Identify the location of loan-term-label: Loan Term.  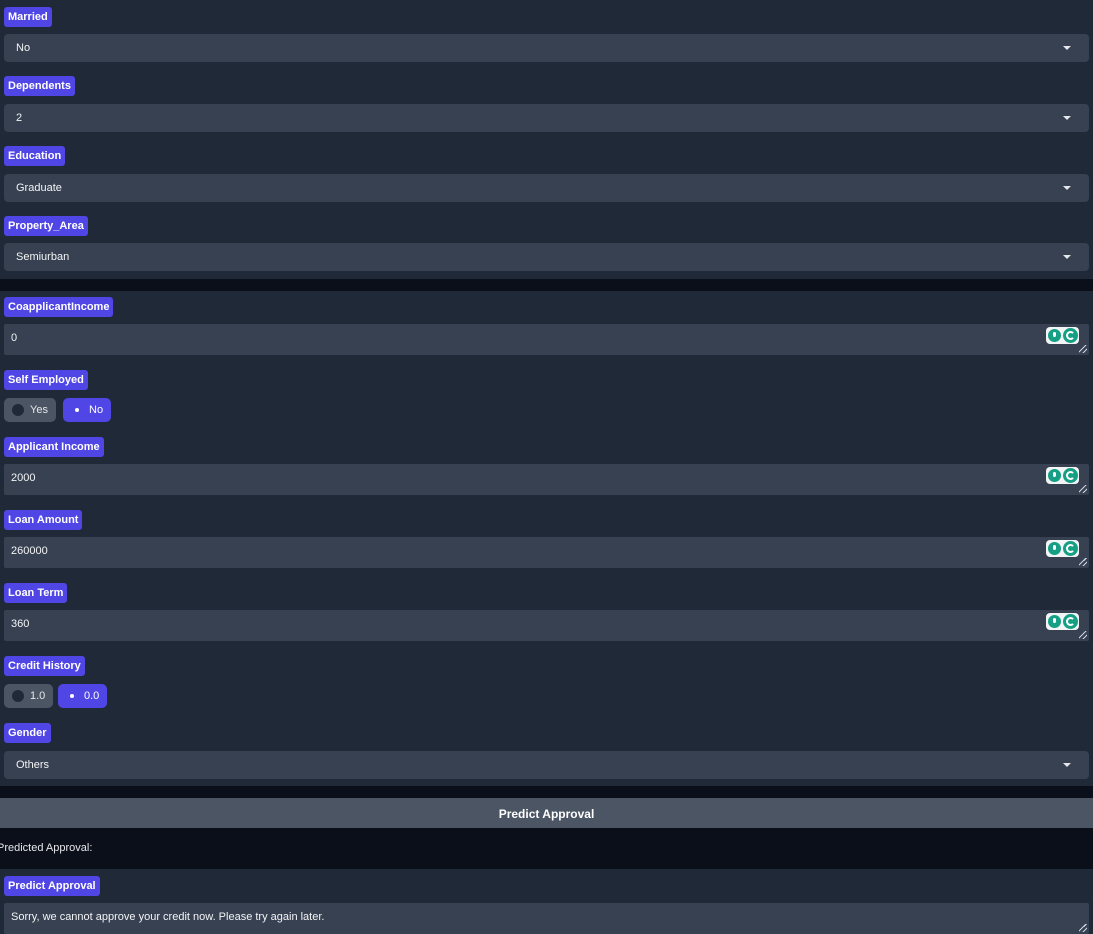
(36, 593).